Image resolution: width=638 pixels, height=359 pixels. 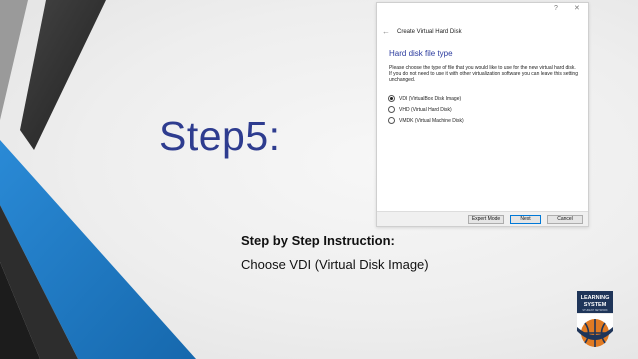 What do you see at coordinates (556, 9) in the screenshot?
I see `help-button: ?` at bounding box center [556, 9].